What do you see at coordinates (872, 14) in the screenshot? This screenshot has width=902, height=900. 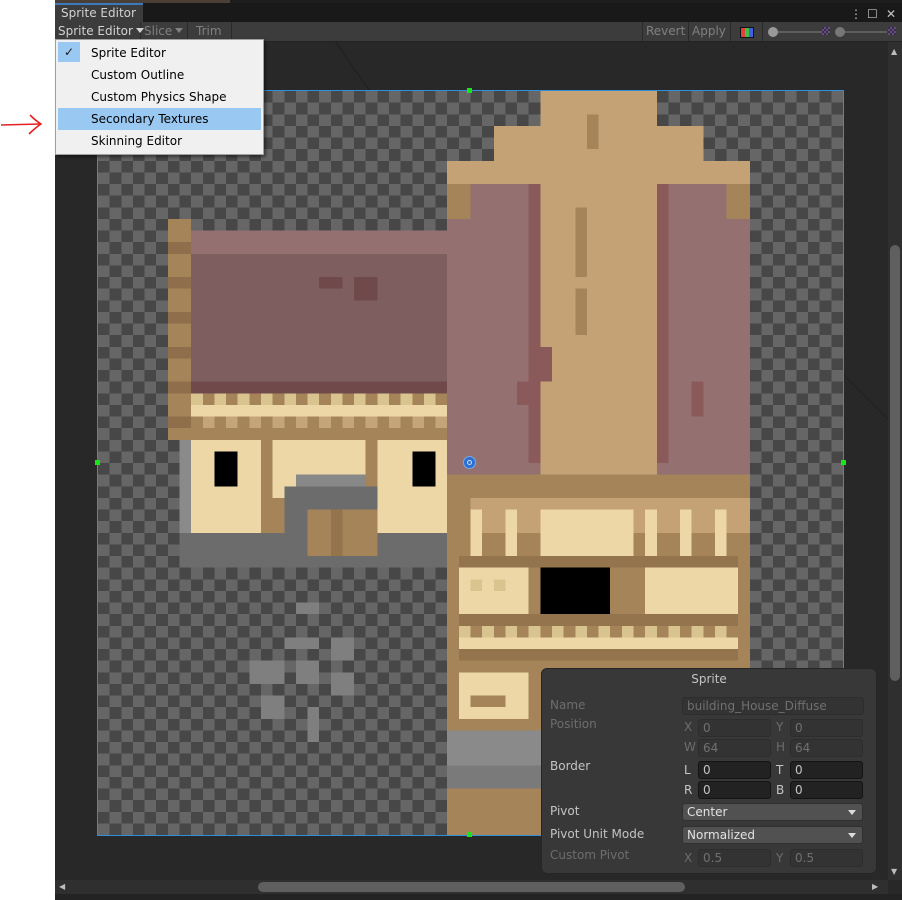 I see `maximize-icon: ☐` at bounding box center [872, 14].